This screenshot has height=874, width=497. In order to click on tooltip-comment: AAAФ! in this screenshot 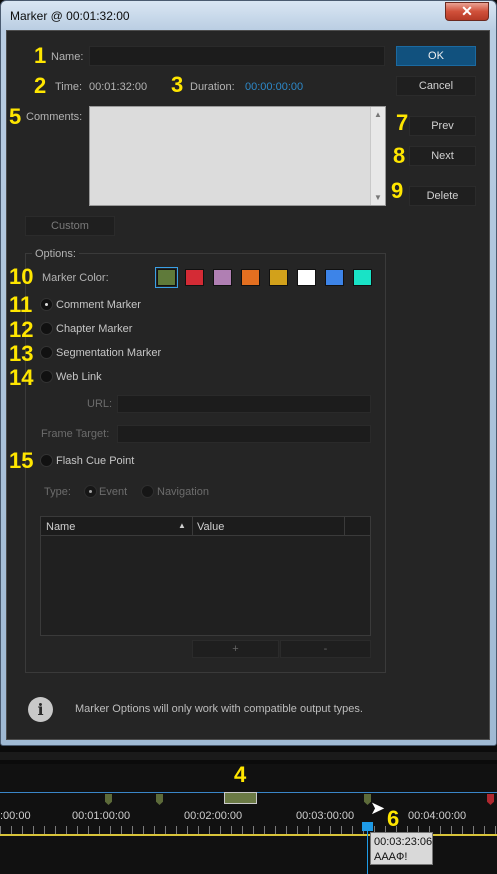, I will do `click(391, 857)`.